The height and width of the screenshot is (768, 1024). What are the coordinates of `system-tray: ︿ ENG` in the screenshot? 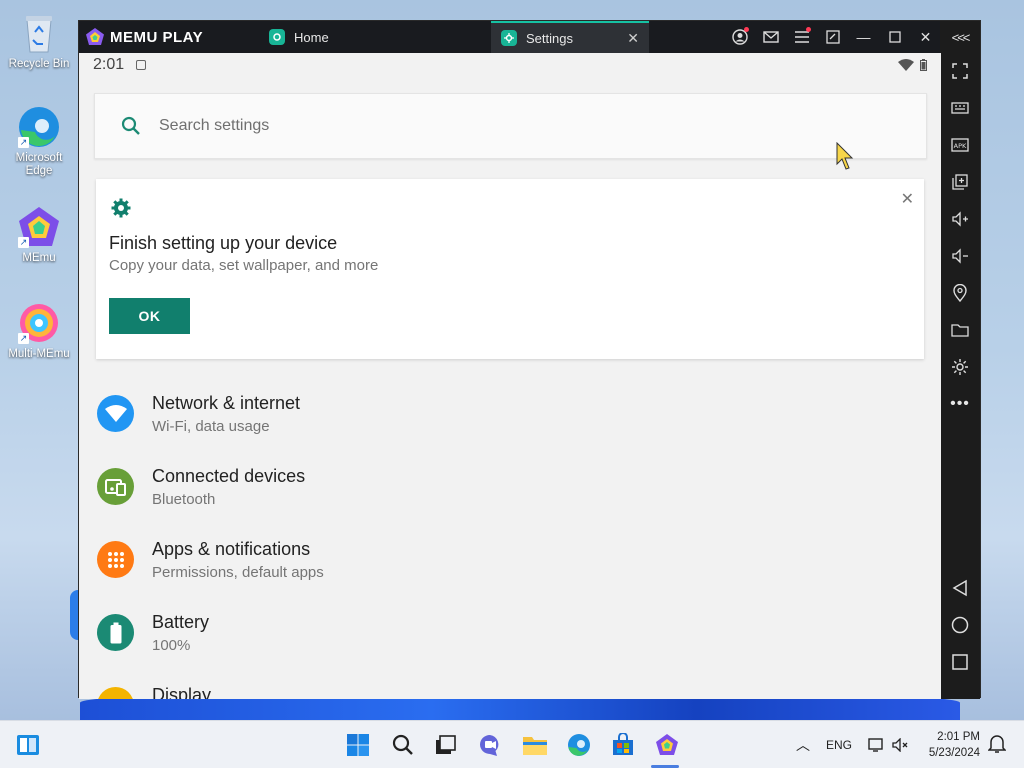 It's located at (852, 744).